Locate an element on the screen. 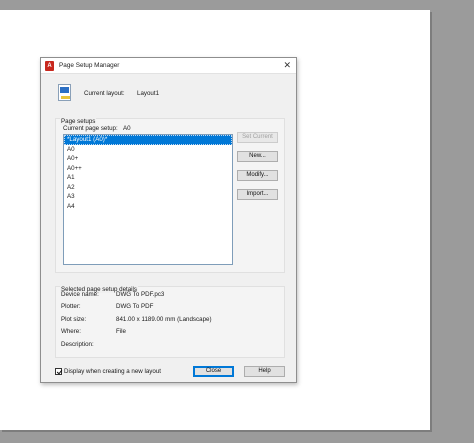  list-item: A4 is located at coordinates (148, 207).